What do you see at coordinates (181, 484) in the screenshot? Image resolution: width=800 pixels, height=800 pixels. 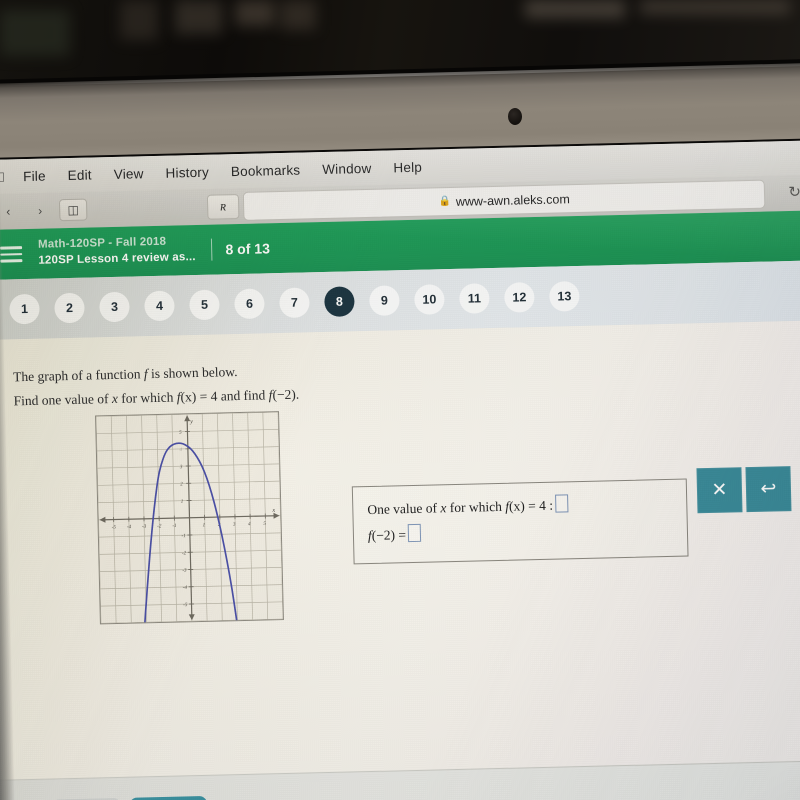 I see `svg-text: 2` at bounding box center [181, 484].